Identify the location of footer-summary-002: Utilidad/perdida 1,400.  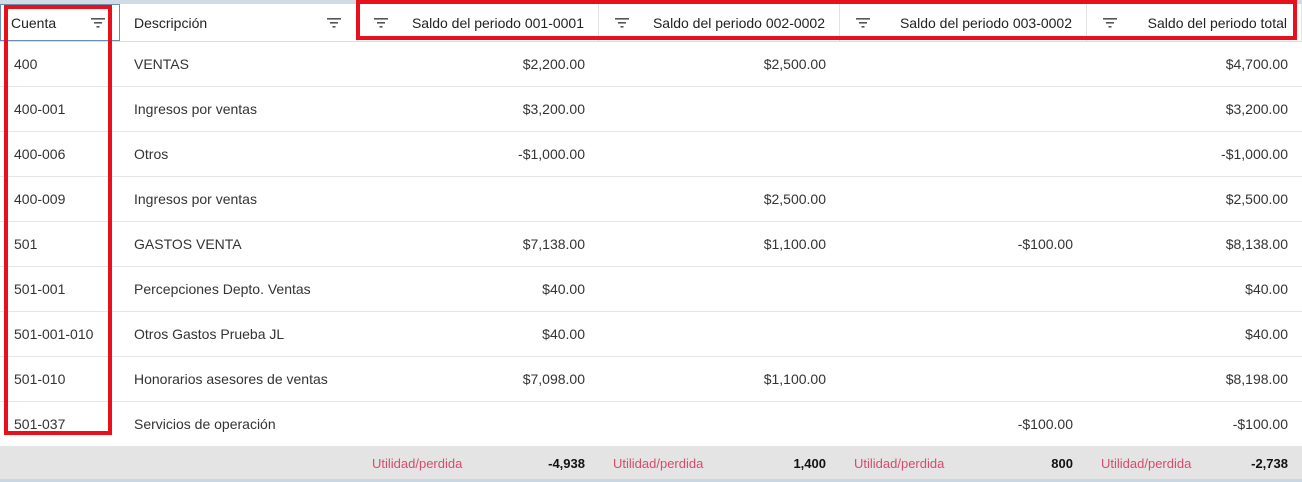
(719, 463).